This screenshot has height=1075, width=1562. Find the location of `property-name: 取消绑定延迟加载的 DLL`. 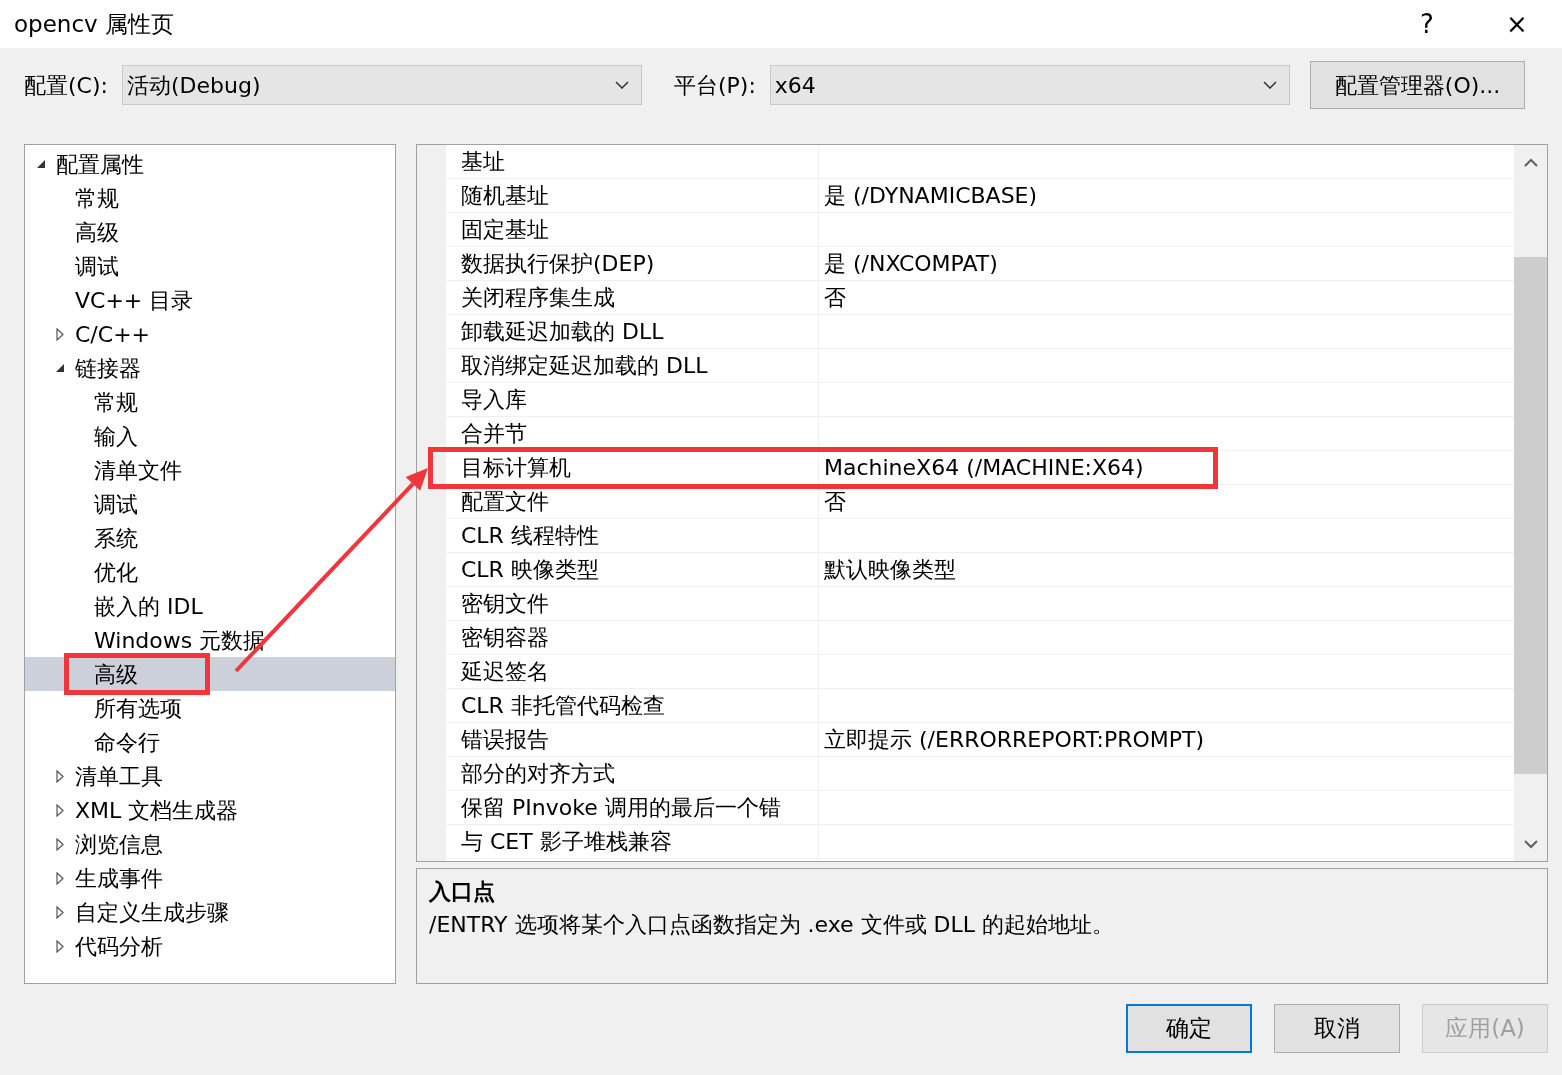

property-name: 取消绑定延迟加载的 DLL is located at coordinates (632, 365).